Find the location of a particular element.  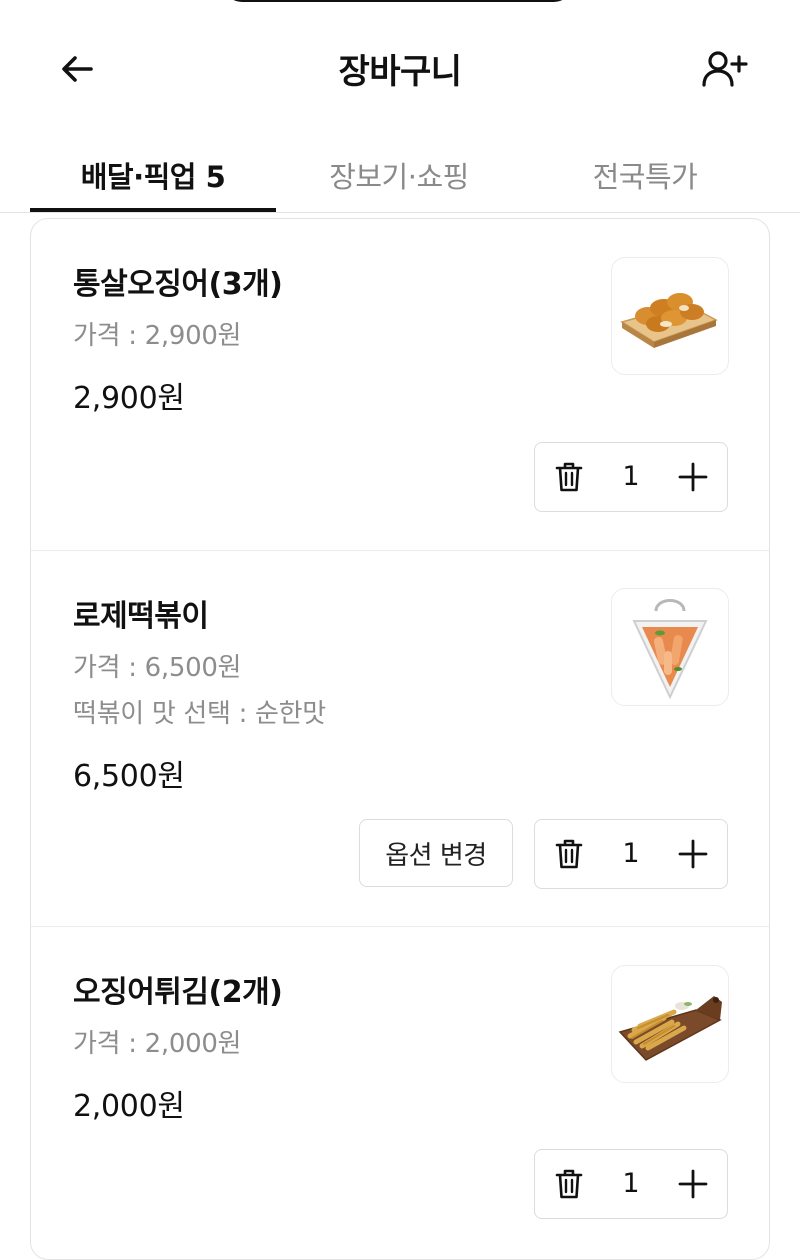

app-header: 장바구니 is located at coordinates (400, 65).